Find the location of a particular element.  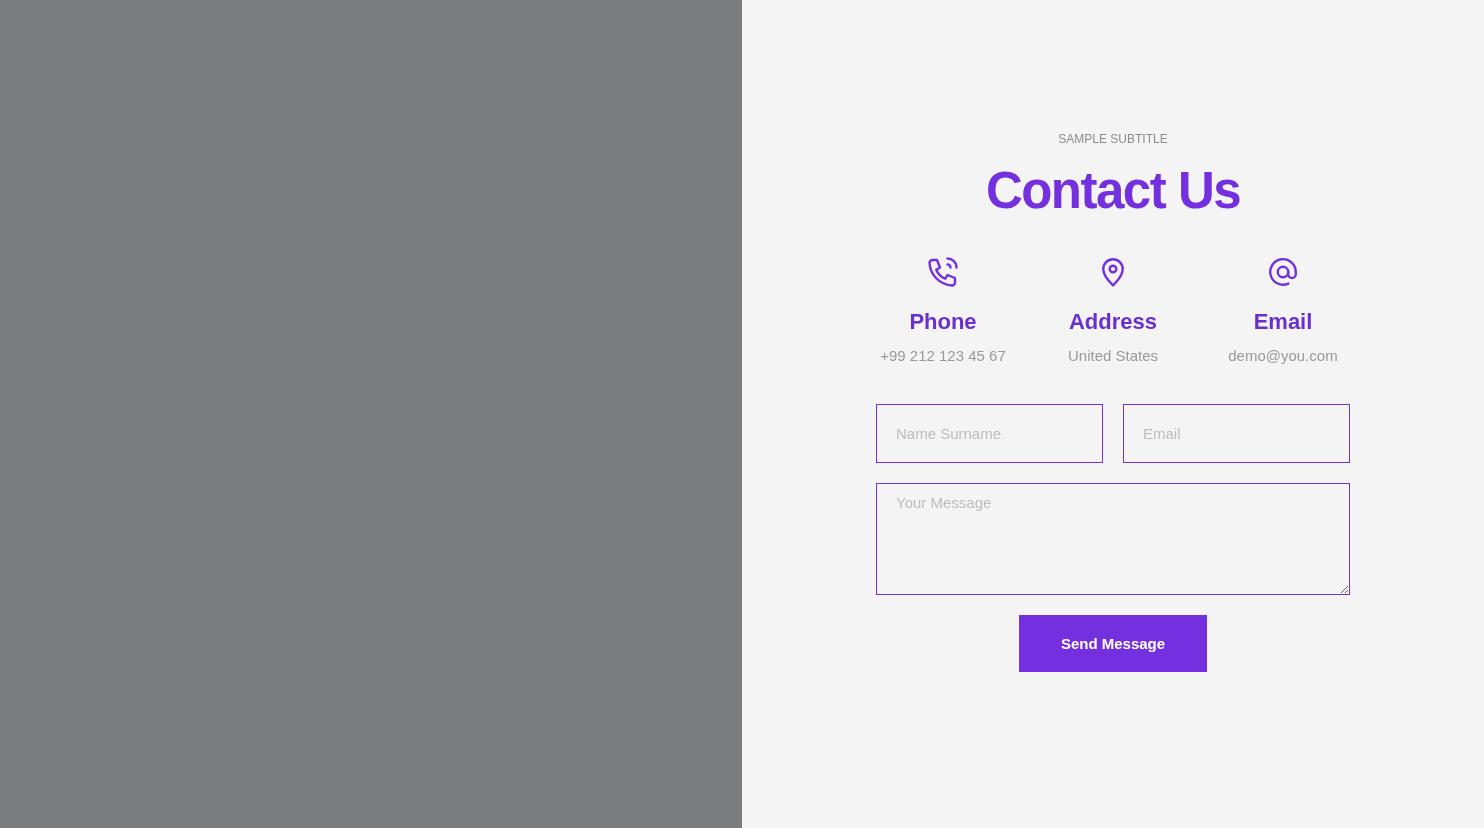

contact-label: Email is located at coordinates (1283, 322).